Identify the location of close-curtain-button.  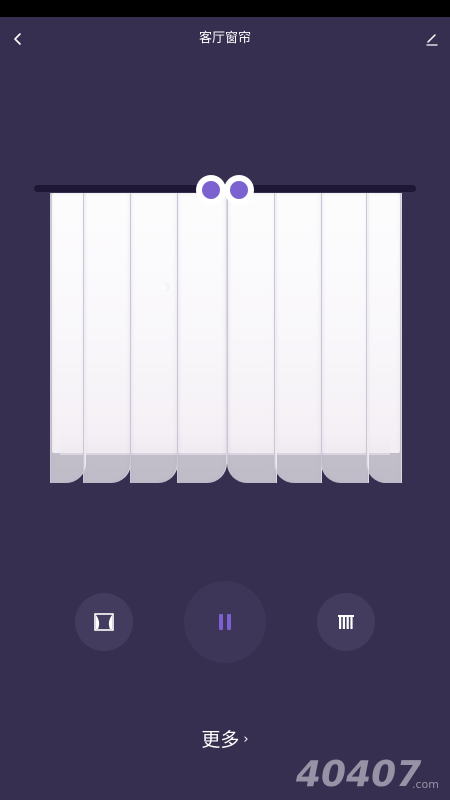
(346, 622).